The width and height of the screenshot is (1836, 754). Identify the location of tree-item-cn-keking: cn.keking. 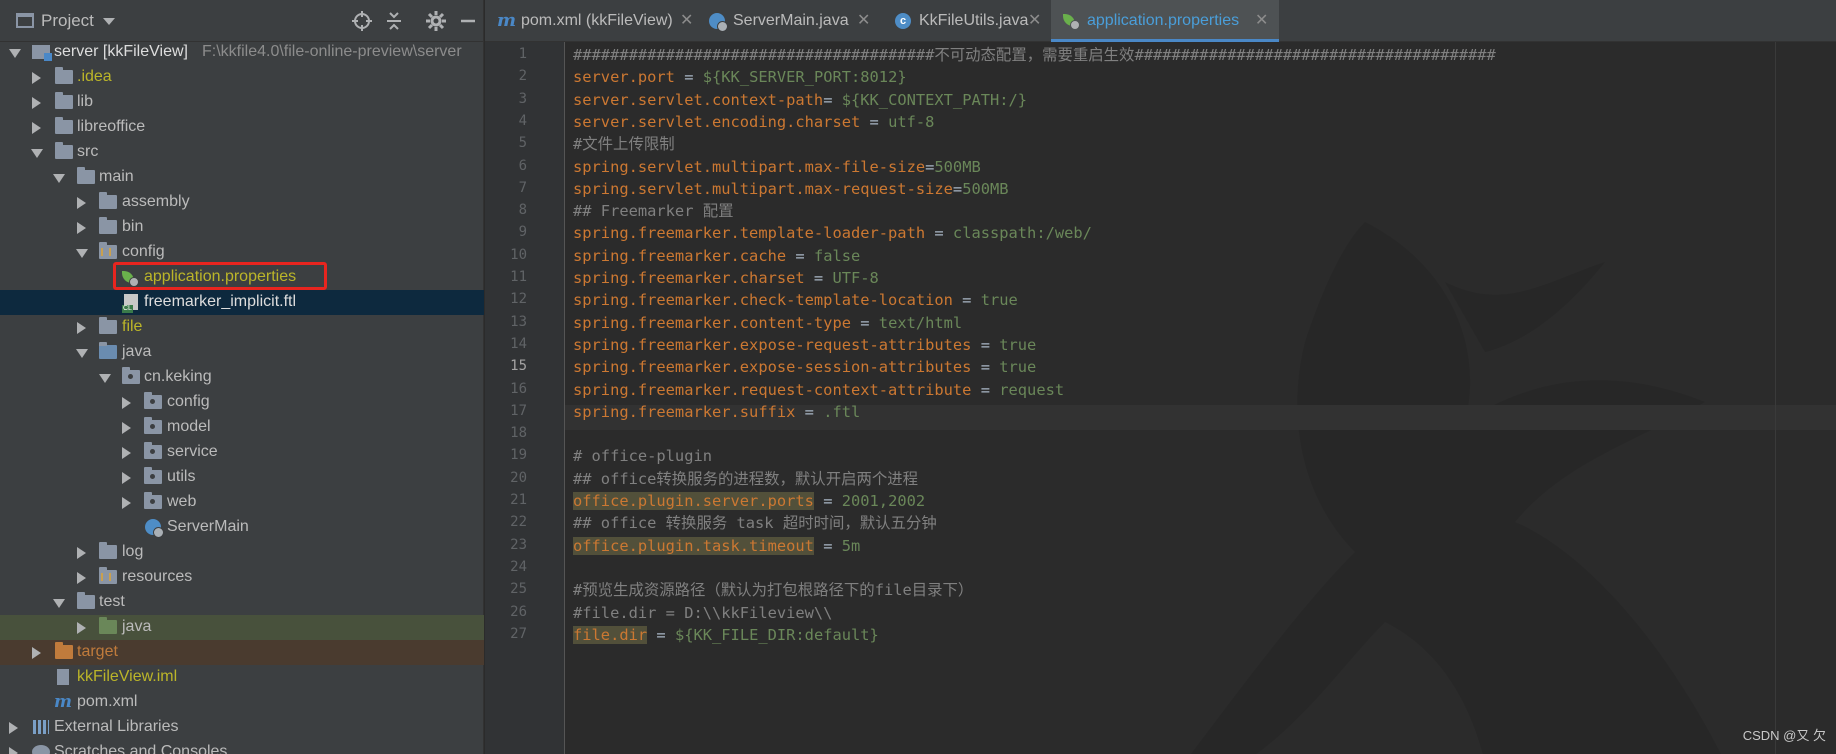
(242, 377).